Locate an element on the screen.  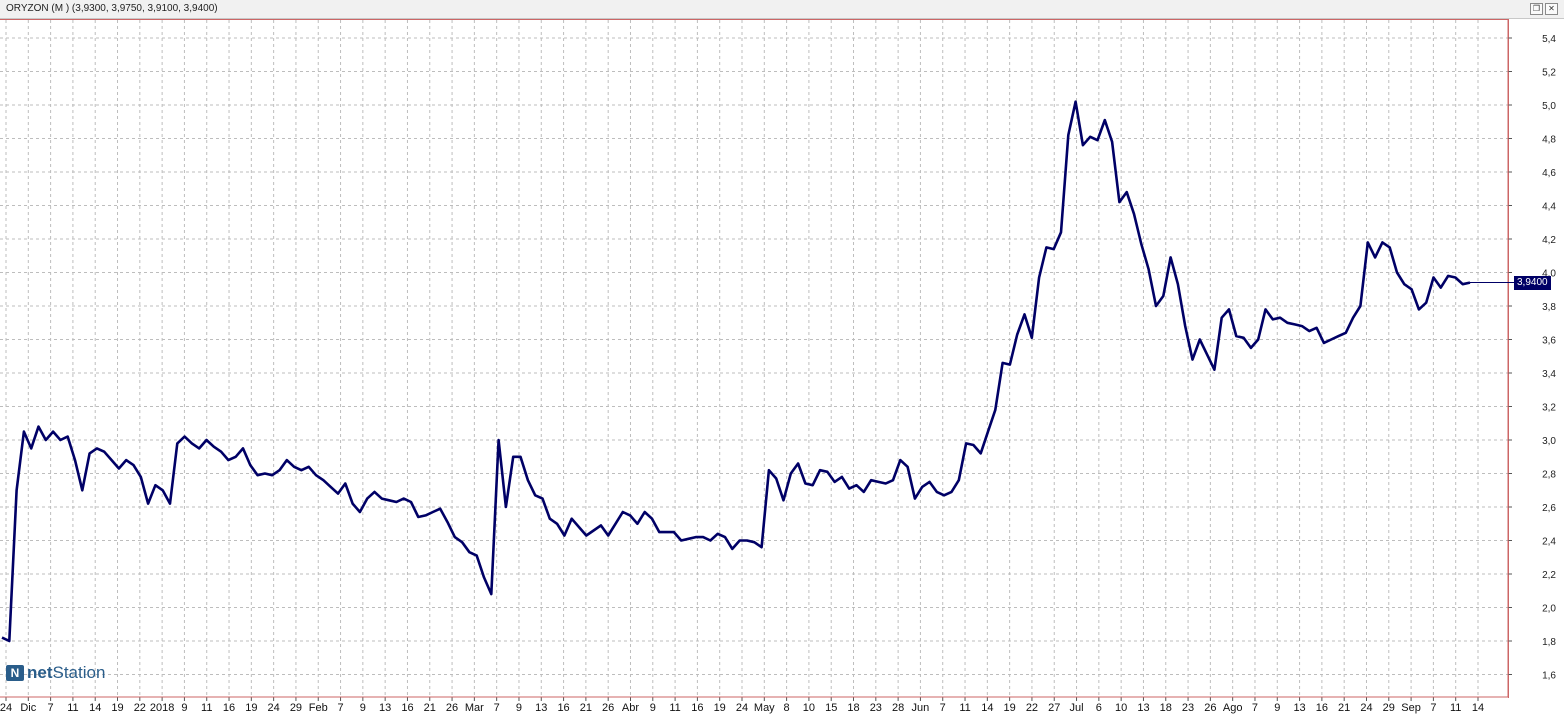
netstation-logo: N netStation is located at coordinates (55, 673).